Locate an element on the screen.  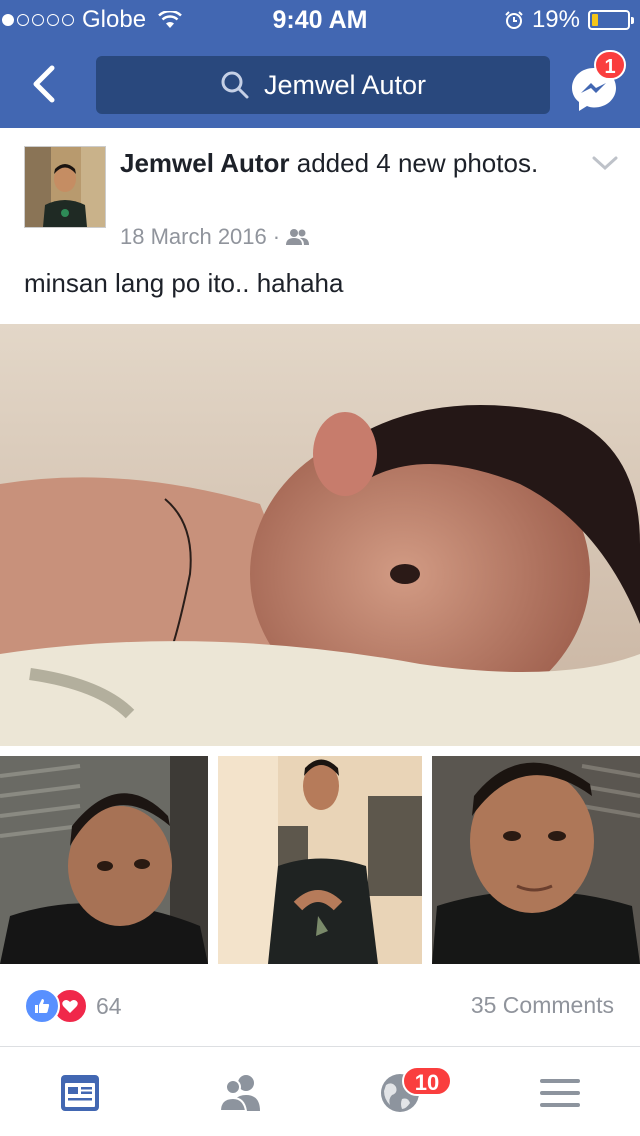
post-meta: 18 March 2016 · is located at coordinates (215, 237).